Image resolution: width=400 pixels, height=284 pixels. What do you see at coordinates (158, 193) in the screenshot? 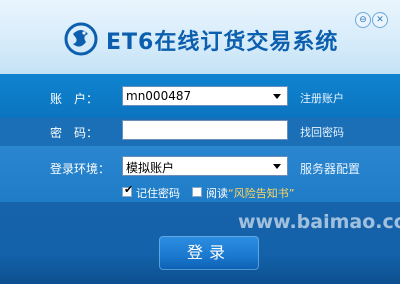
I see `remember-password-label: 记住密码` at bounding box center [158, 193].